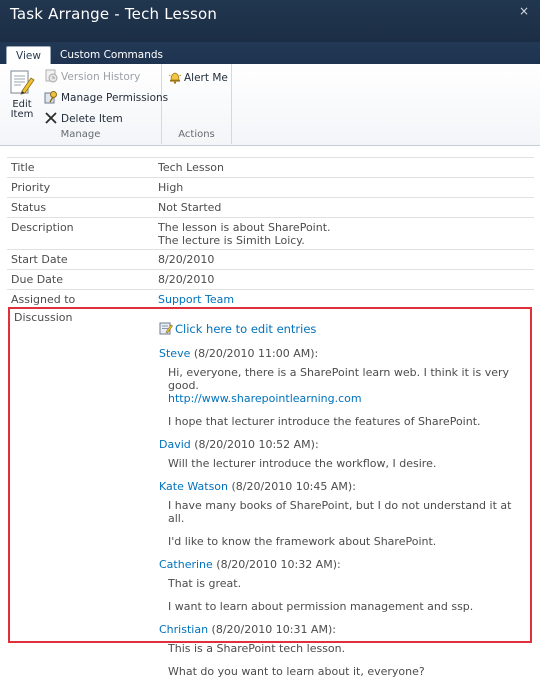 The image size is (540, 688). What do you see at coordinates (343, 629) in the screenshot?
I see `entry-header: Christian (8/20/2010 10:31 AM):` at bounding box center [343, 629].